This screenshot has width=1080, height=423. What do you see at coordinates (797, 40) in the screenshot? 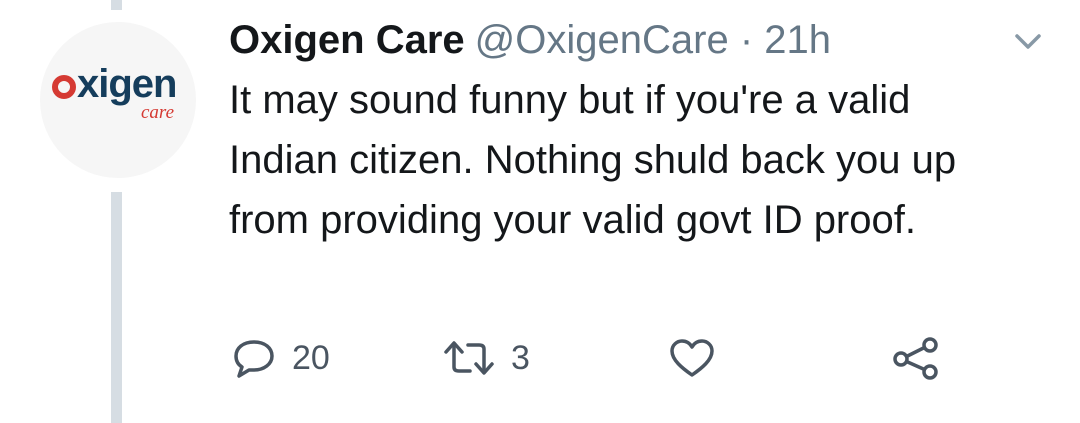
I see `timestamp: 21h` at bounding box center [797, 40].